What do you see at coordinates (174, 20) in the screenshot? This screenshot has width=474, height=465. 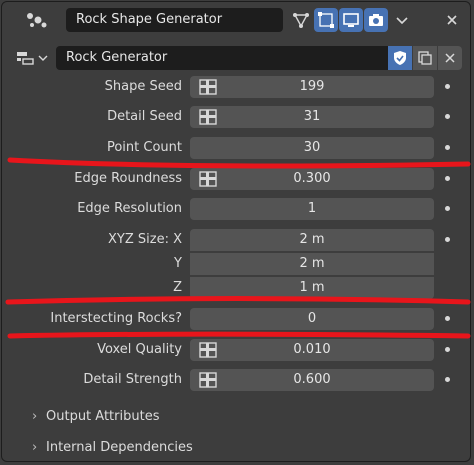 I see `modifier-name-field: Rock Shape Generator` at bounding box center [174, 20].